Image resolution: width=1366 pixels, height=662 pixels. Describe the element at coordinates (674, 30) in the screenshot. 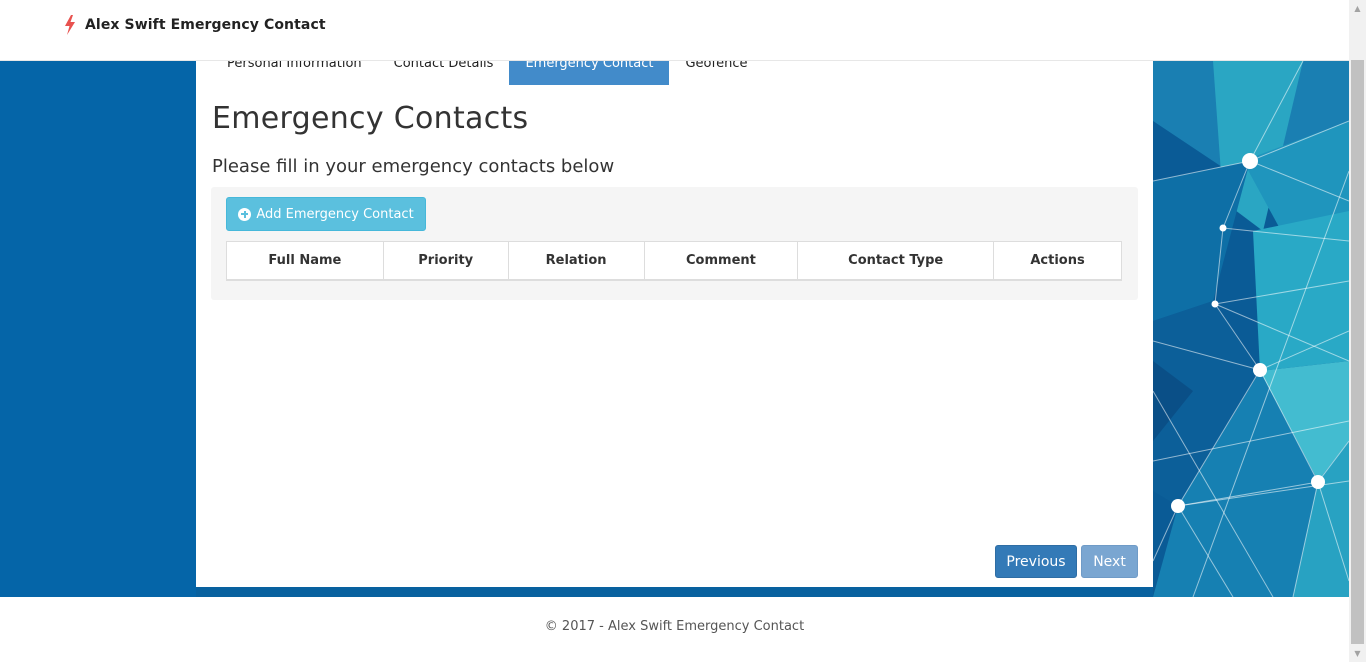

I see `navbar: Alex Swift Emergency Contact` at that location.